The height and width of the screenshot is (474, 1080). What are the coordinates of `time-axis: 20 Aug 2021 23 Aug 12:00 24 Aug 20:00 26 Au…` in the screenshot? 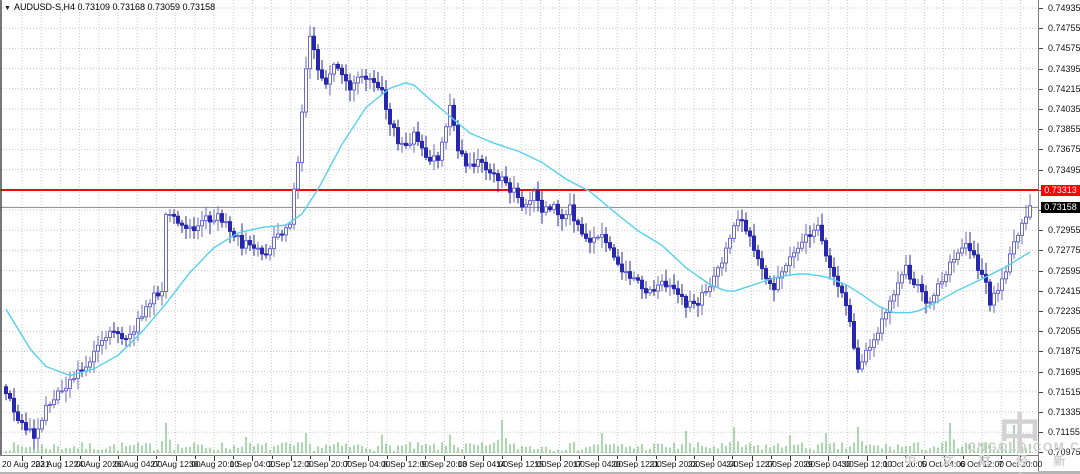 It's located at (521, 463).